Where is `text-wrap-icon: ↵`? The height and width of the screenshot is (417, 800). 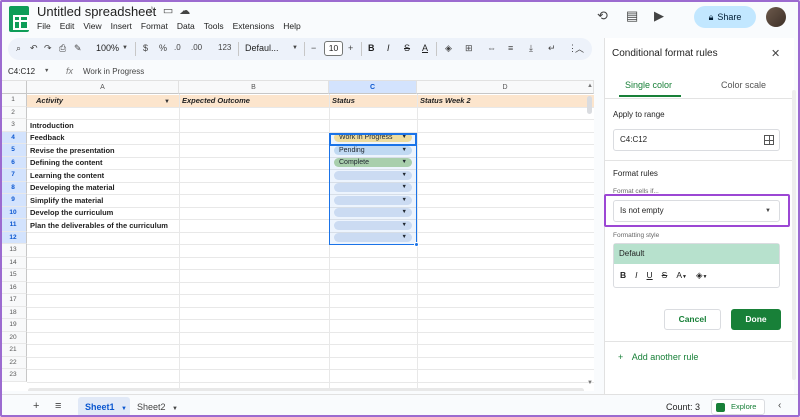 text-wrap-icon: ↵ is located at coordinates (552, 48).